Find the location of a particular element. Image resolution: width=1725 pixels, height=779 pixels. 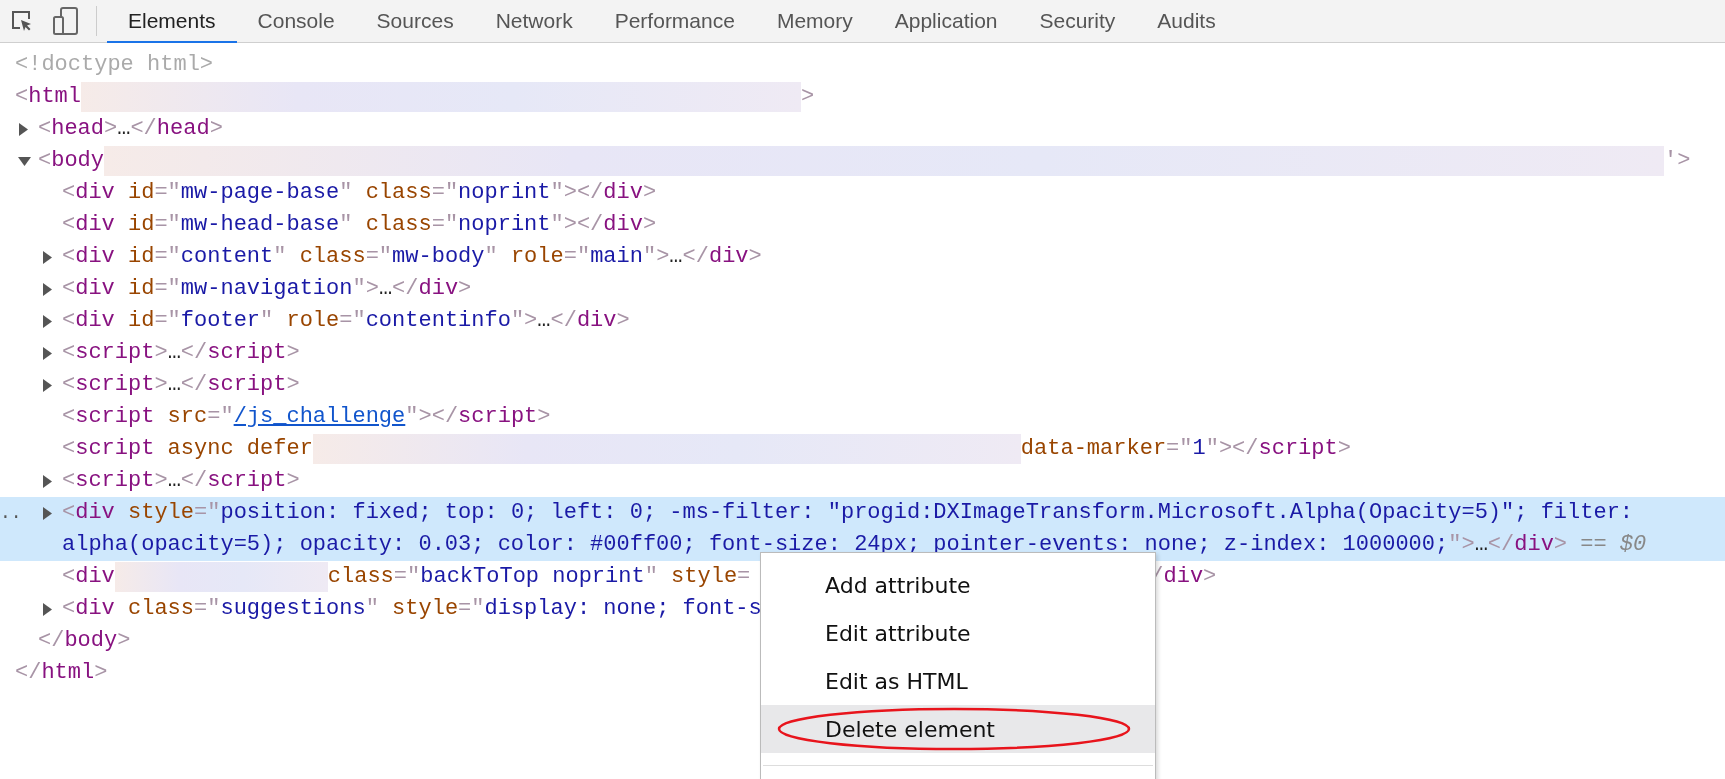

code-text: <html is located at coordinates (48, 97).